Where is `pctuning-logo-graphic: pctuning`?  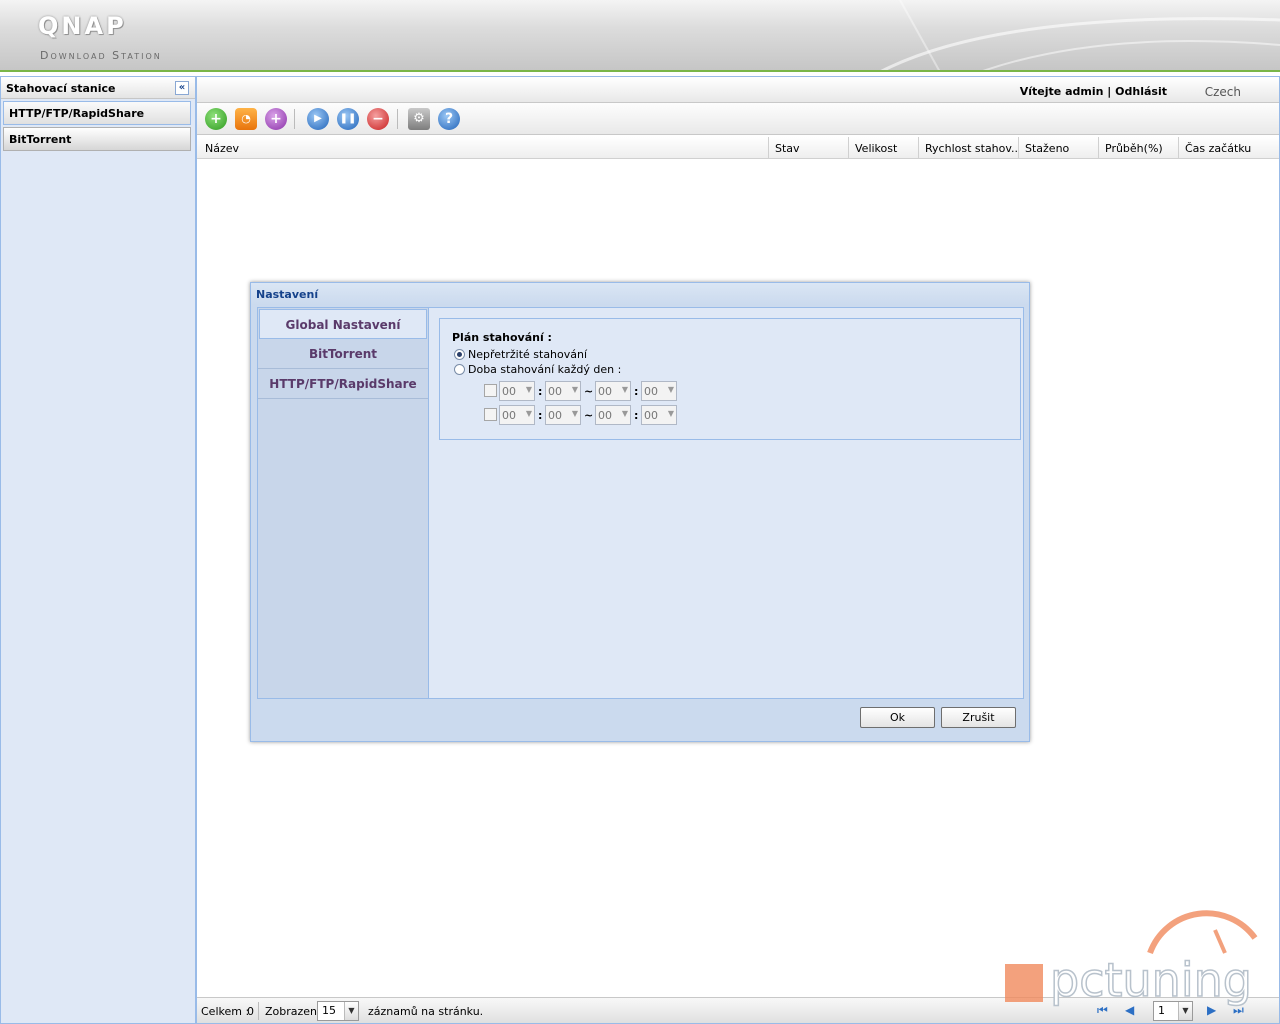 pctuning-logo-graphic: pctuning is located at coordinates (1131, 959).